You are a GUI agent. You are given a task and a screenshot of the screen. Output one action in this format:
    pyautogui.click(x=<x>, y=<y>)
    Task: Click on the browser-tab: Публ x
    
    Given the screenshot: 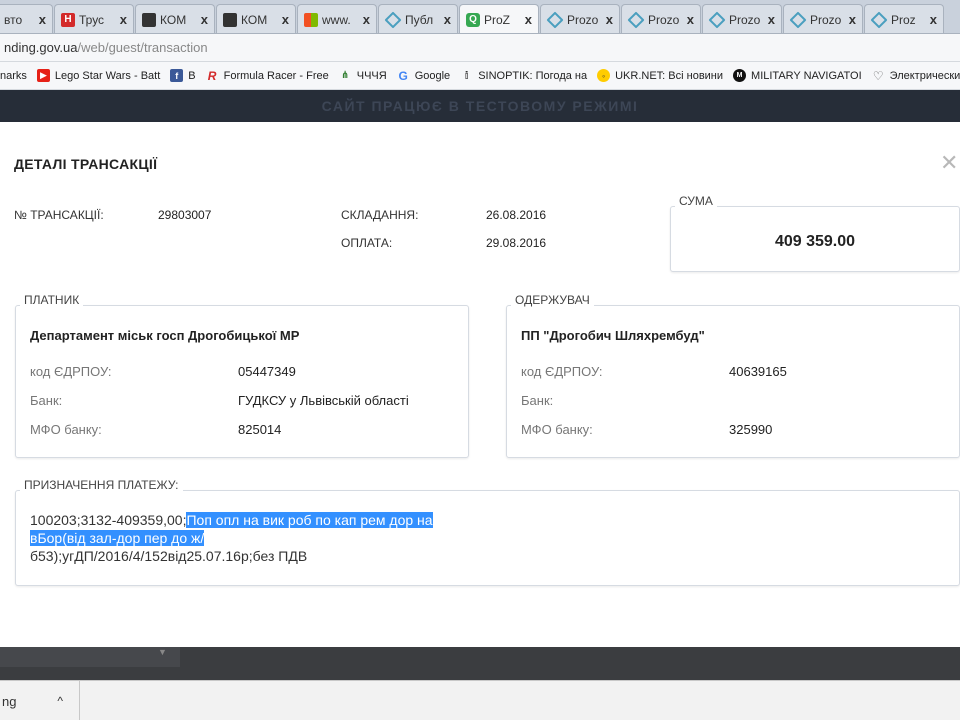 What is the action you would take?
    pyautogui.click(x=418, y=18)
    